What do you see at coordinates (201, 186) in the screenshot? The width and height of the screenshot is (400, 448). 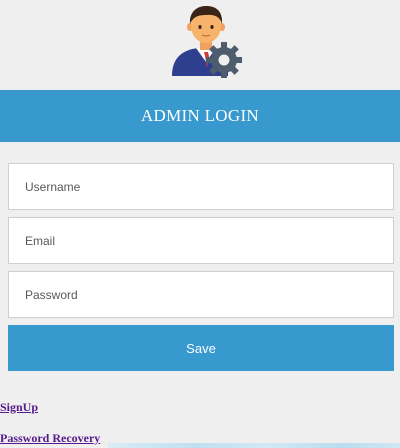 I see `username-input` at bounding box center [201, 186].